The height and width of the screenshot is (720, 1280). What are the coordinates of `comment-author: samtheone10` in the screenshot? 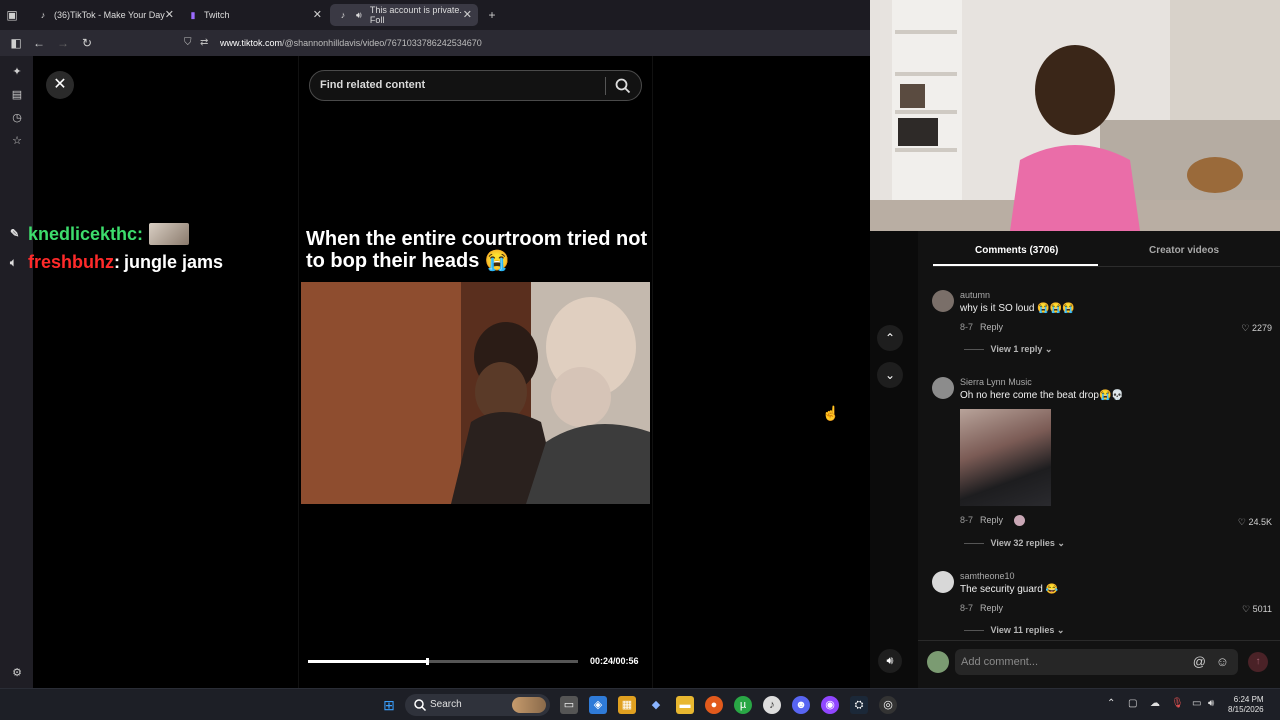 It's located at (987, 576).